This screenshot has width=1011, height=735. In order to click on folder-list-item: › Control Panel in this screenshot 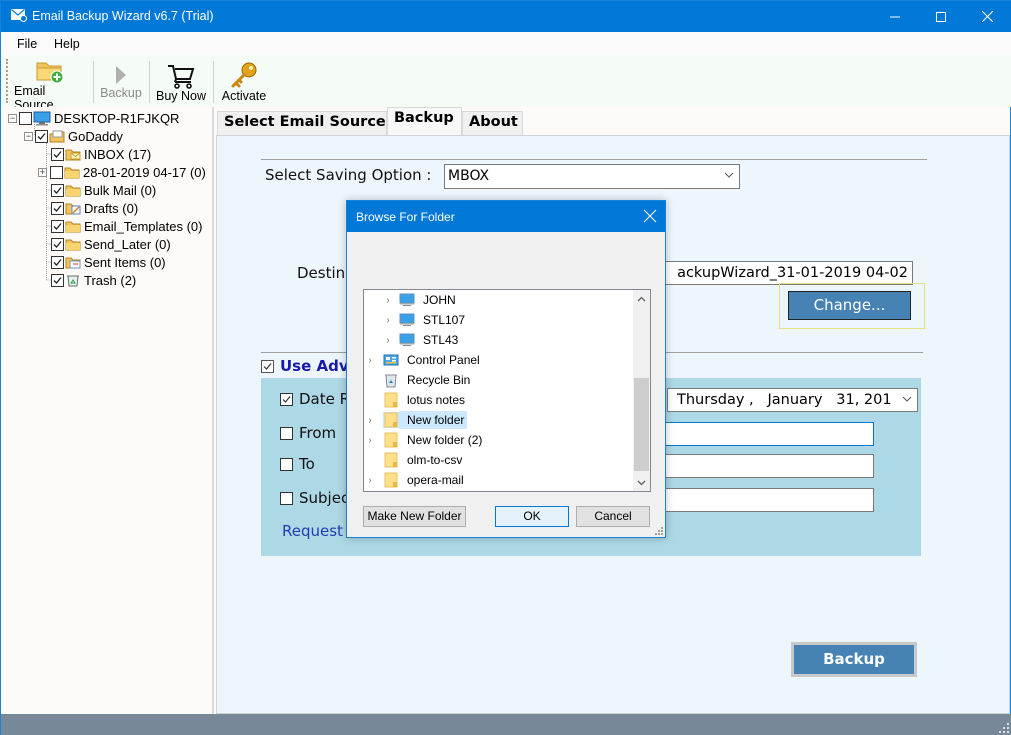, I will do `click(424, 360)`.